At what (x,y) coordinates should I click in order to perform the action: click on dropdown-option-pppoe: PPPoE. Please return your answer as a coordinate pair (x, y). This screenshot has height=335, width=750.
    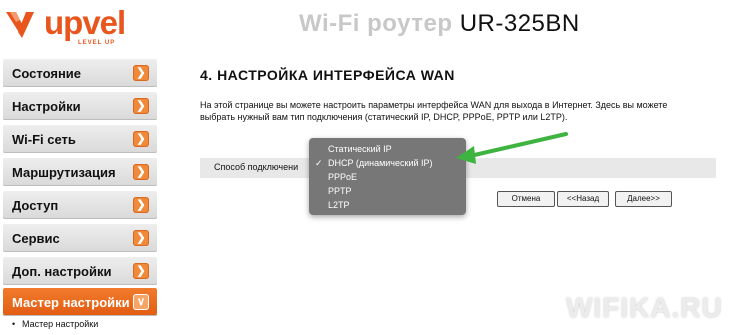
    Looking at the image, I should click on (342, 177).